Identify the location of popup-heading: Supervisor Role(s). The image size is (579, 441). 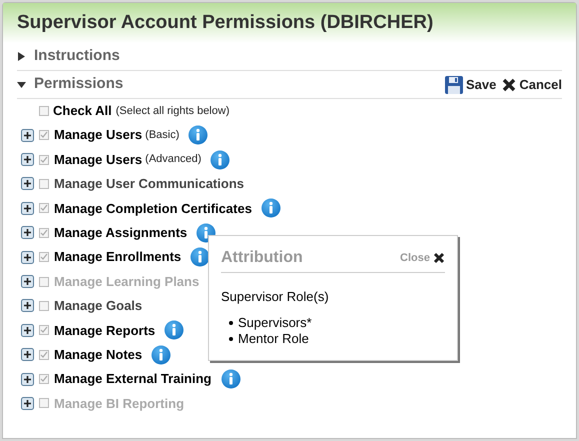
(275, 297).